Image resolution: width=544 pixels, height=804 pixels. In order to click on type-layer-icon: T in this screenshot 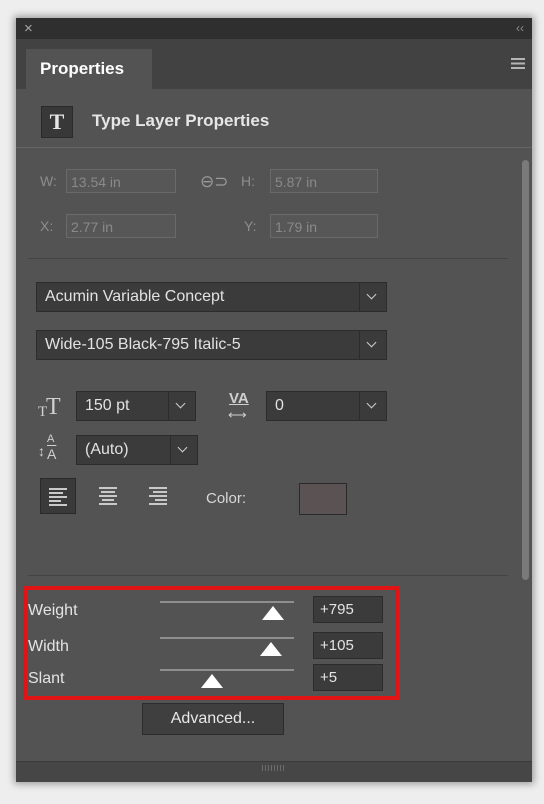, I will do `click(57, 122)`.